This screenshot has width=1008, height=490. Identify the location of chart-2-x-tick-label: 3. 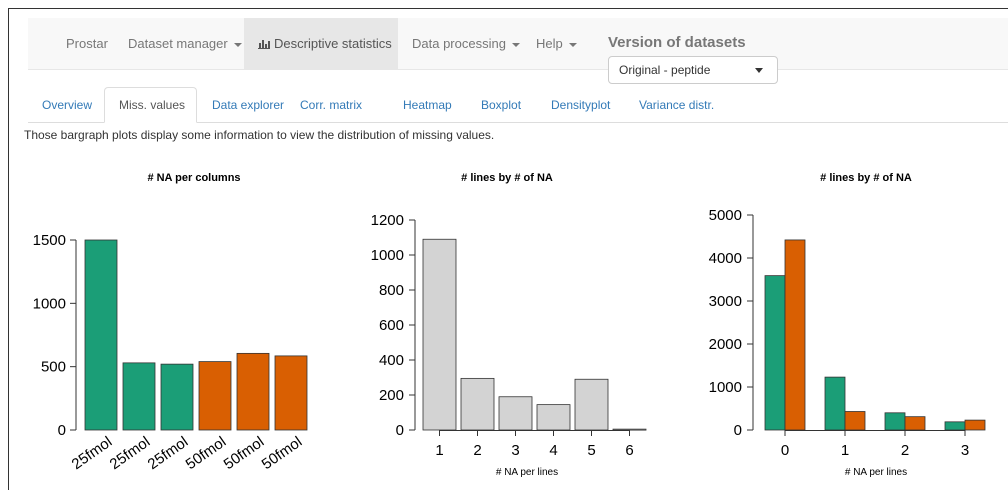
(965, 450).